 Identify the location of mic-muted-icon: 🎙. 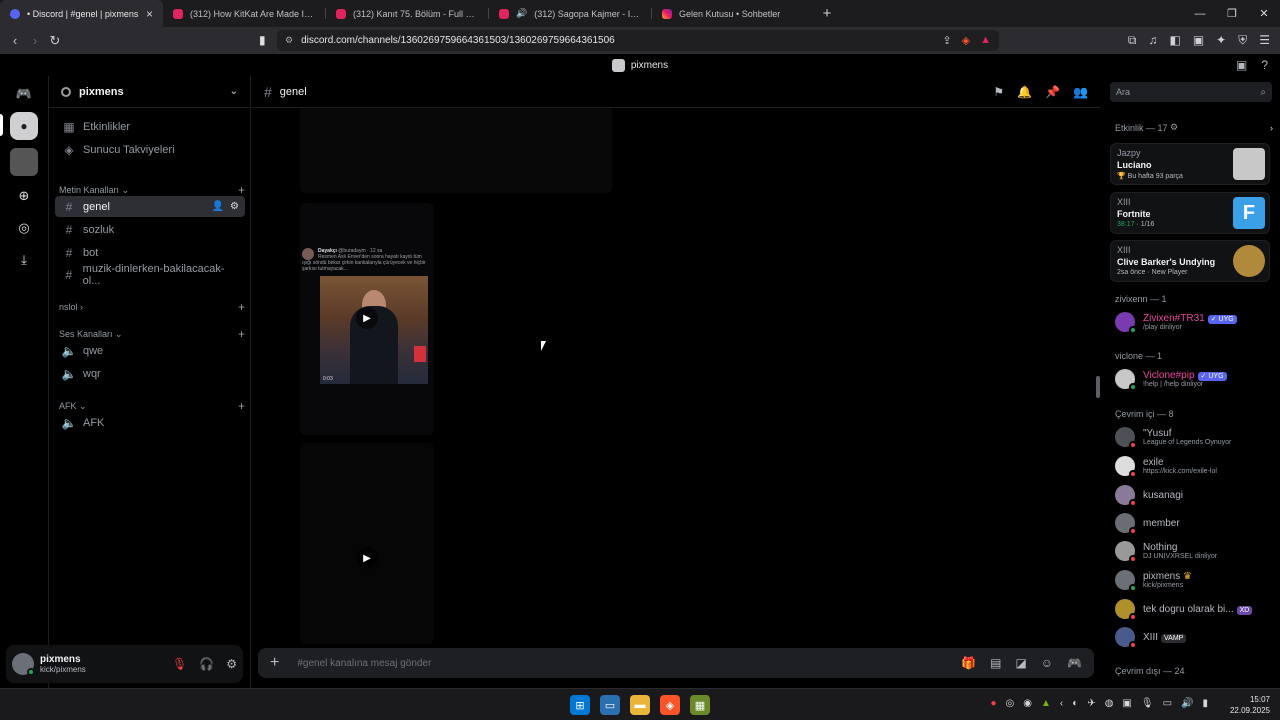
(179, 664).